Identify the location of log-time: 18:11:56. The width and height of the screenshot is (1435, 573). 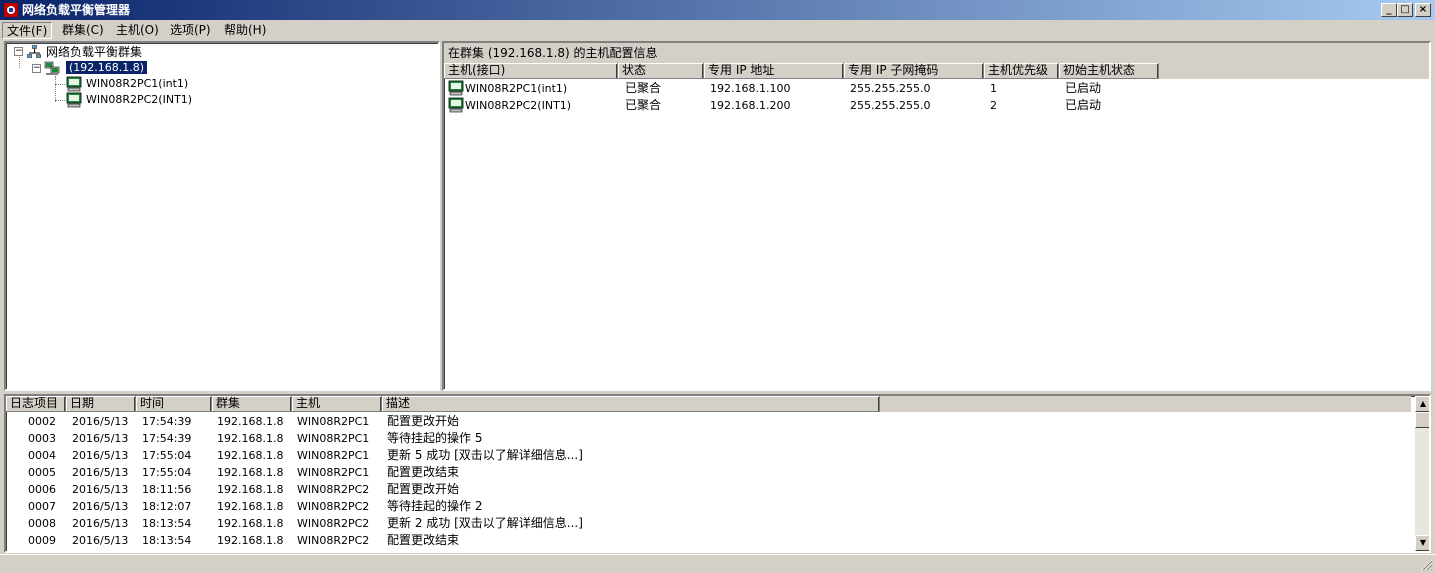
(167, 489).